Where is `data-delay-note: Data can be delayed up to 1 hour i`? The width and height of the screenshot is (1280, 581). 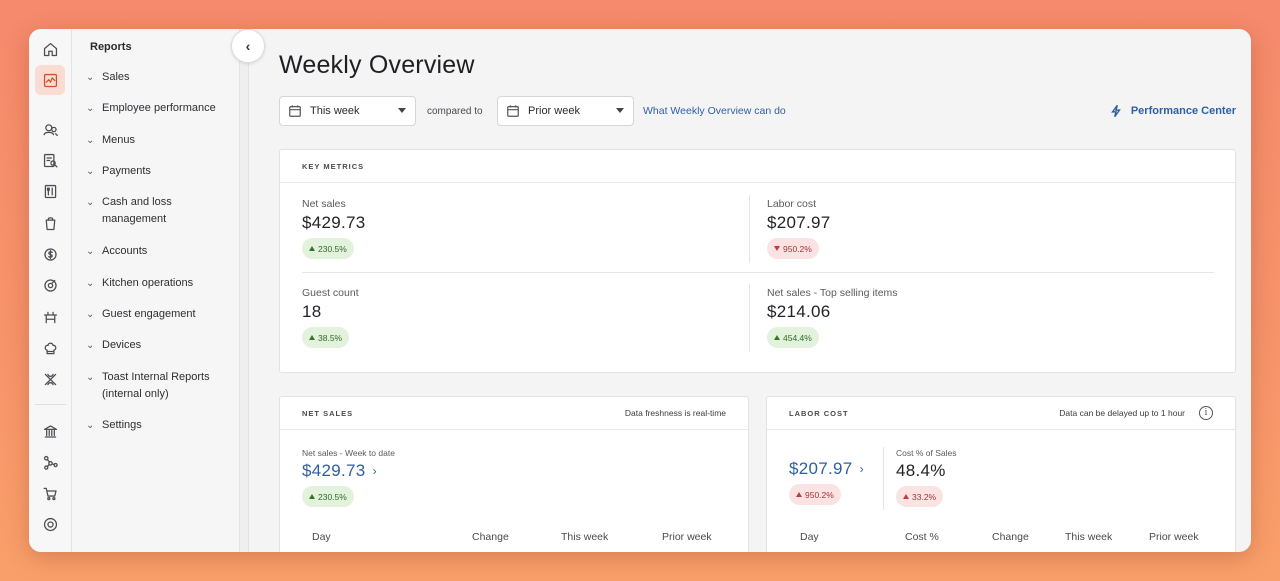 data-delay-note: Data can be delayed up to 1 hour i is located at coordinates (1136, 413).